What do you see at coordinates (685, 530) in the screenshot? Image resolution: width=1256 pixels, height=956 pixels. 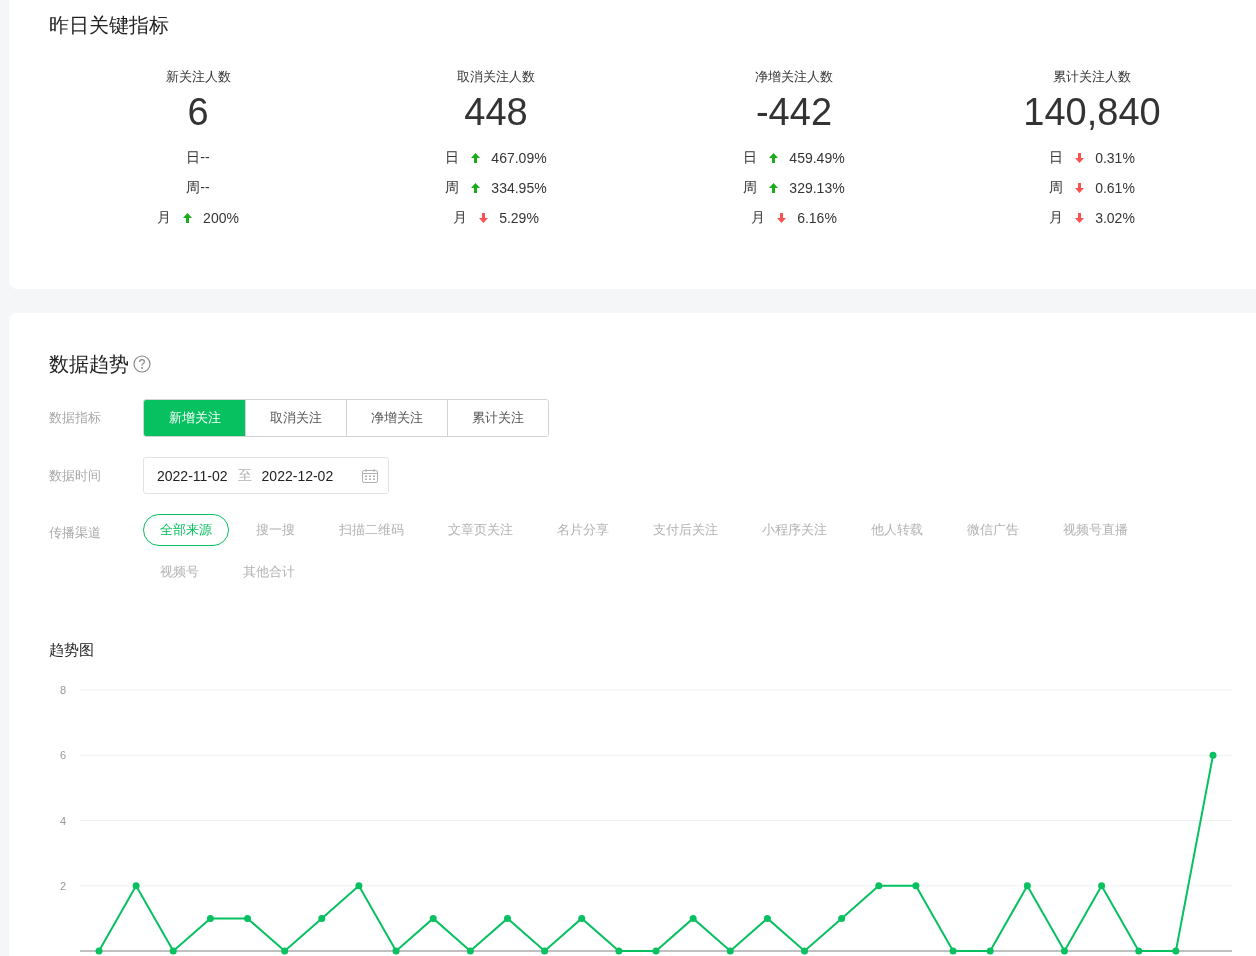 I see `channel-filter: 支付后关注` at bounding box center [685, 530].